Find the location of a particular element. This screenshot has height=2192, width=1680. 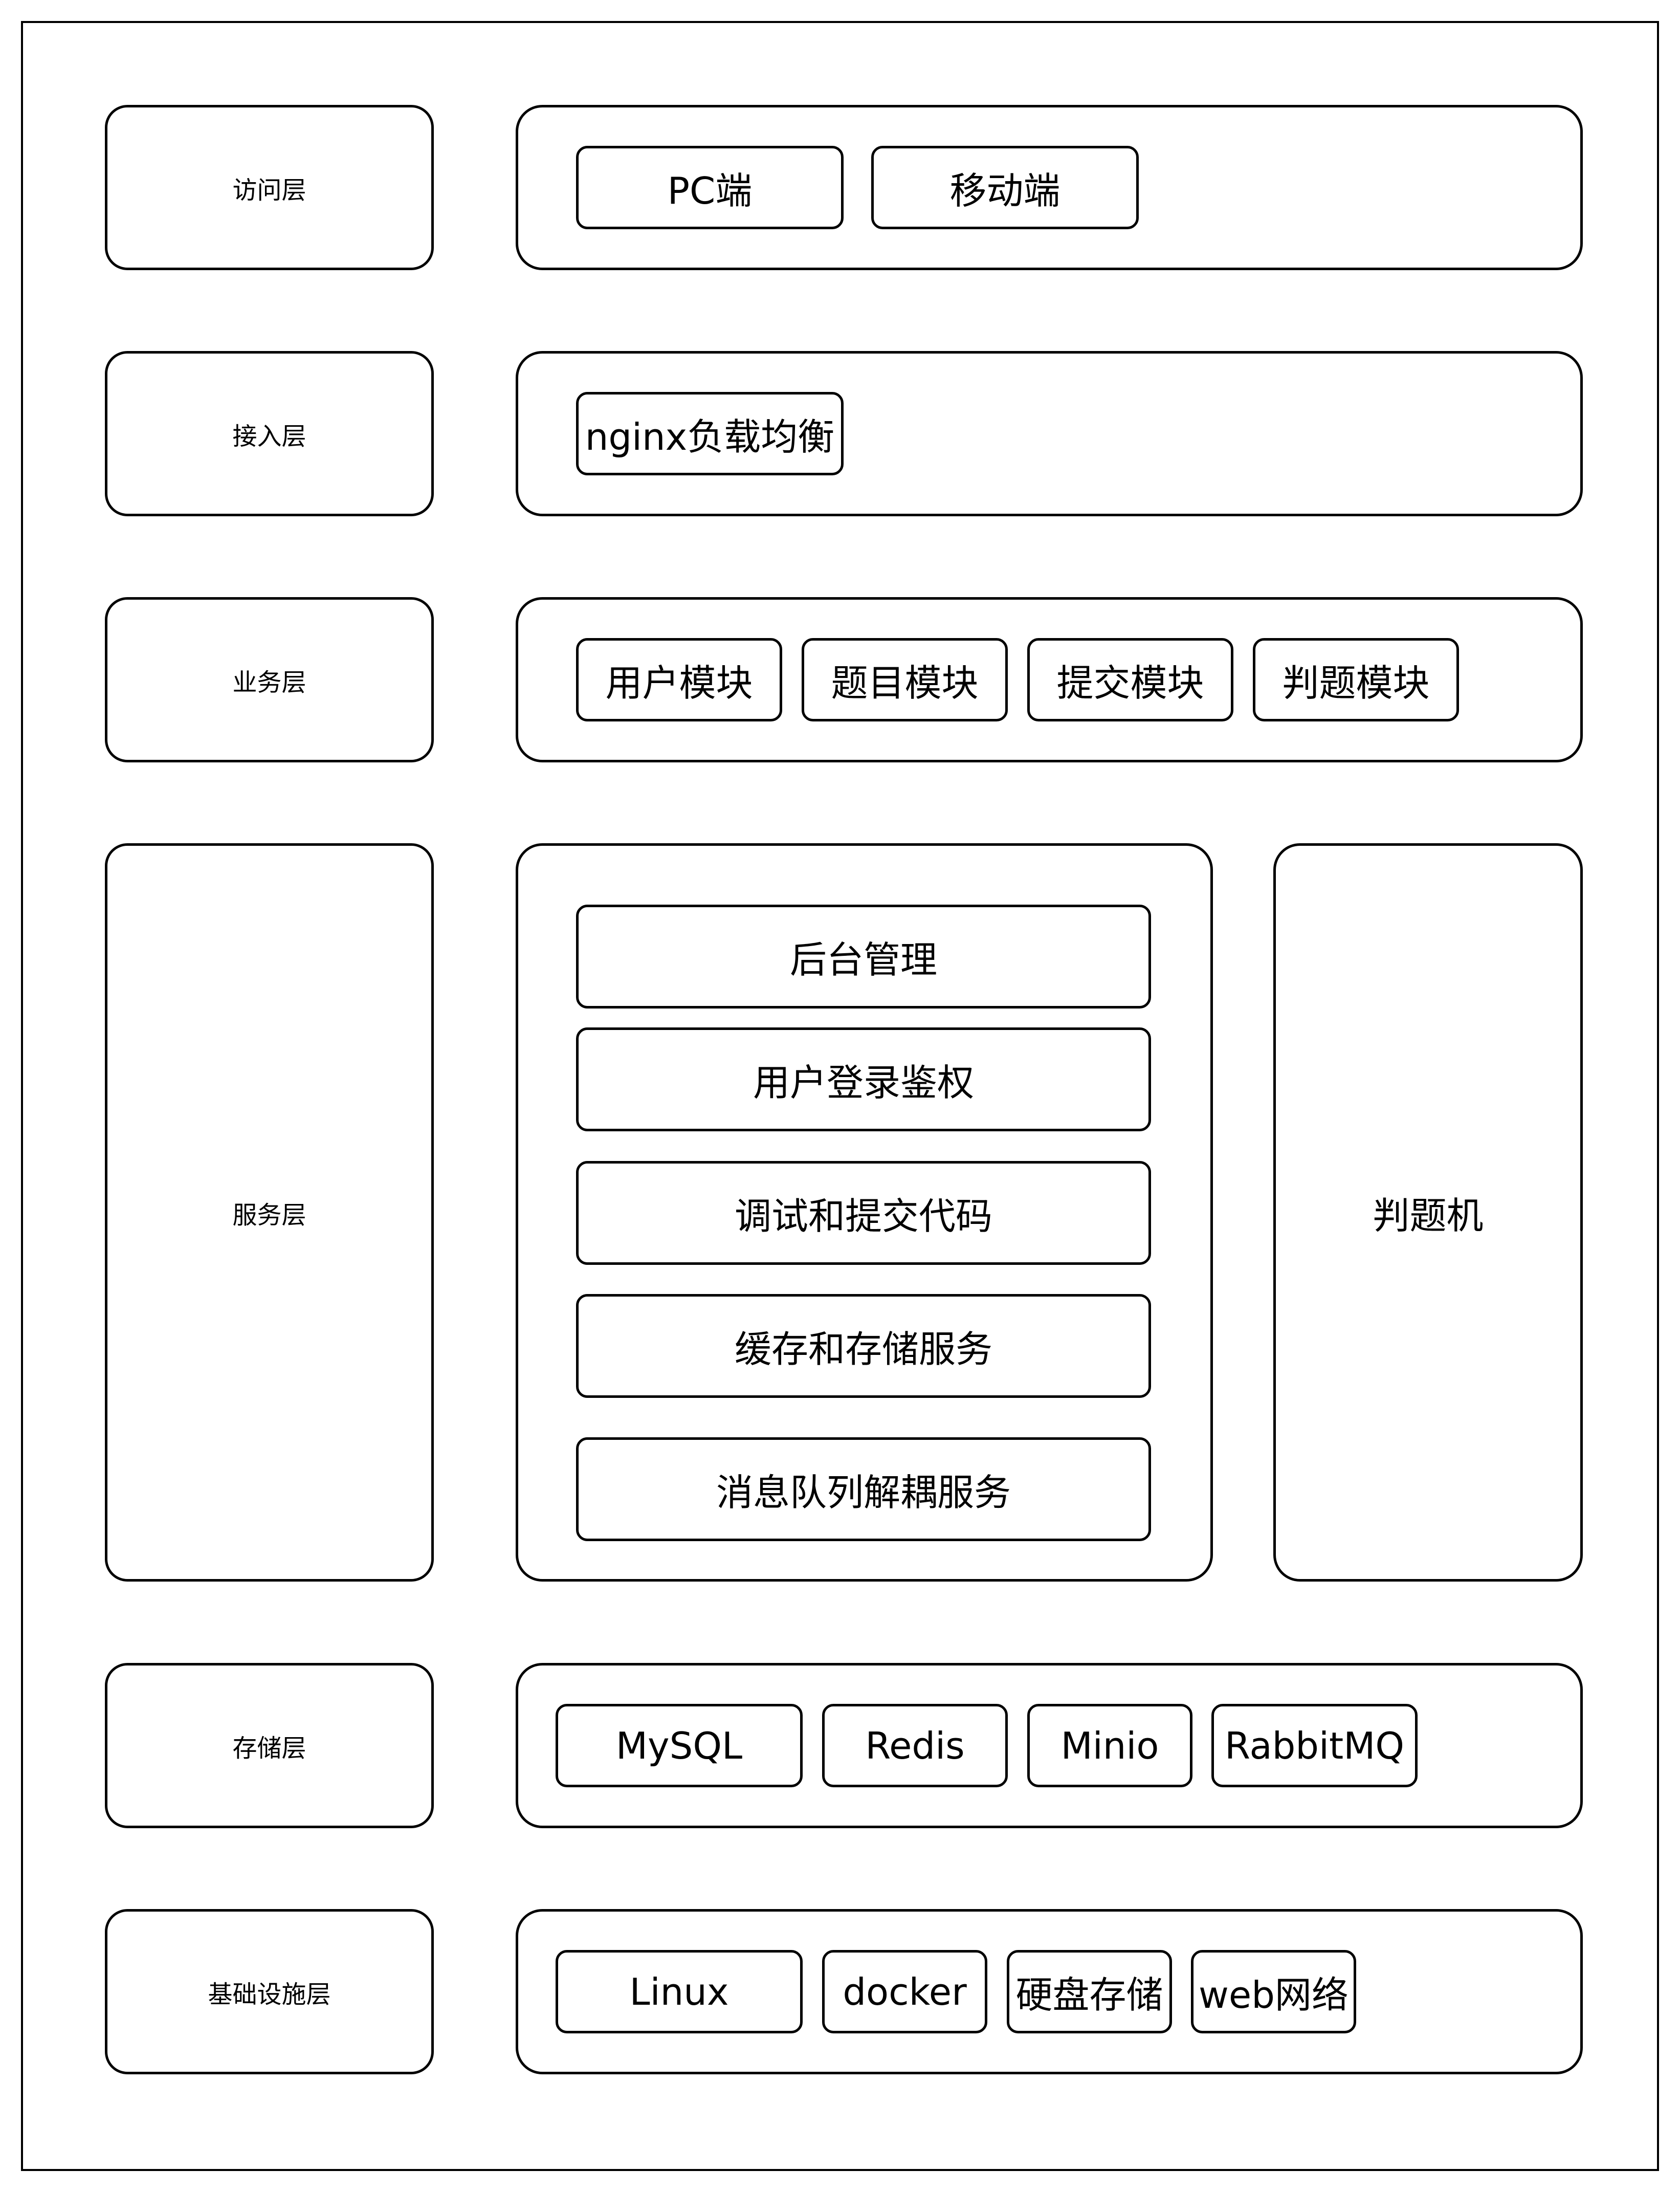

component-disk: 硬盘存储 is located at coordinates (1089, 1991).